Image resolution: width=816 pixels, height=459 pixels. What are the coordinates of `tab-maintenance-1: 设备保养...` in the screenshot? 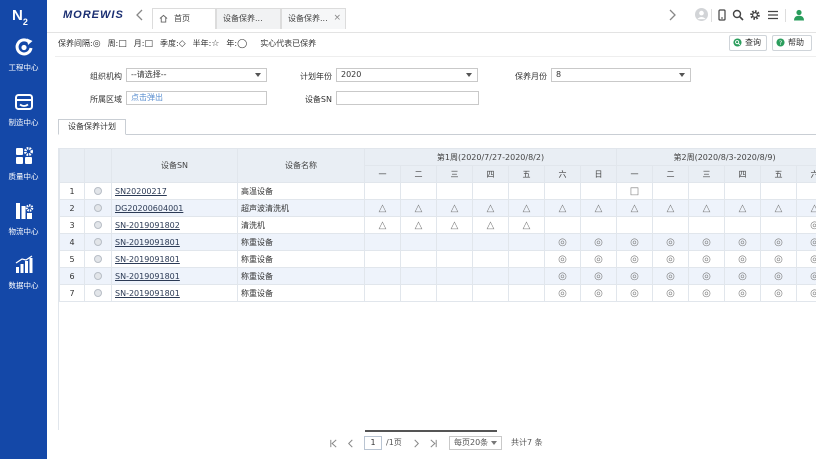 It's located at (248, 18).